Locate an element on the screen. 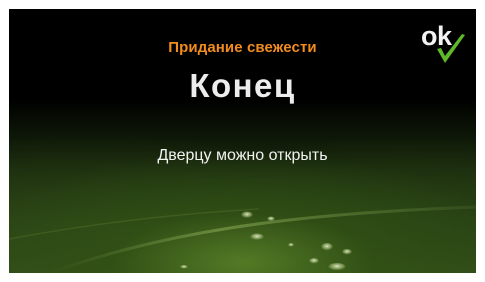 The width and height of the screenshot is (485, 282). door-message: Дверцу можно открыть is located at coordinates (242, 155).